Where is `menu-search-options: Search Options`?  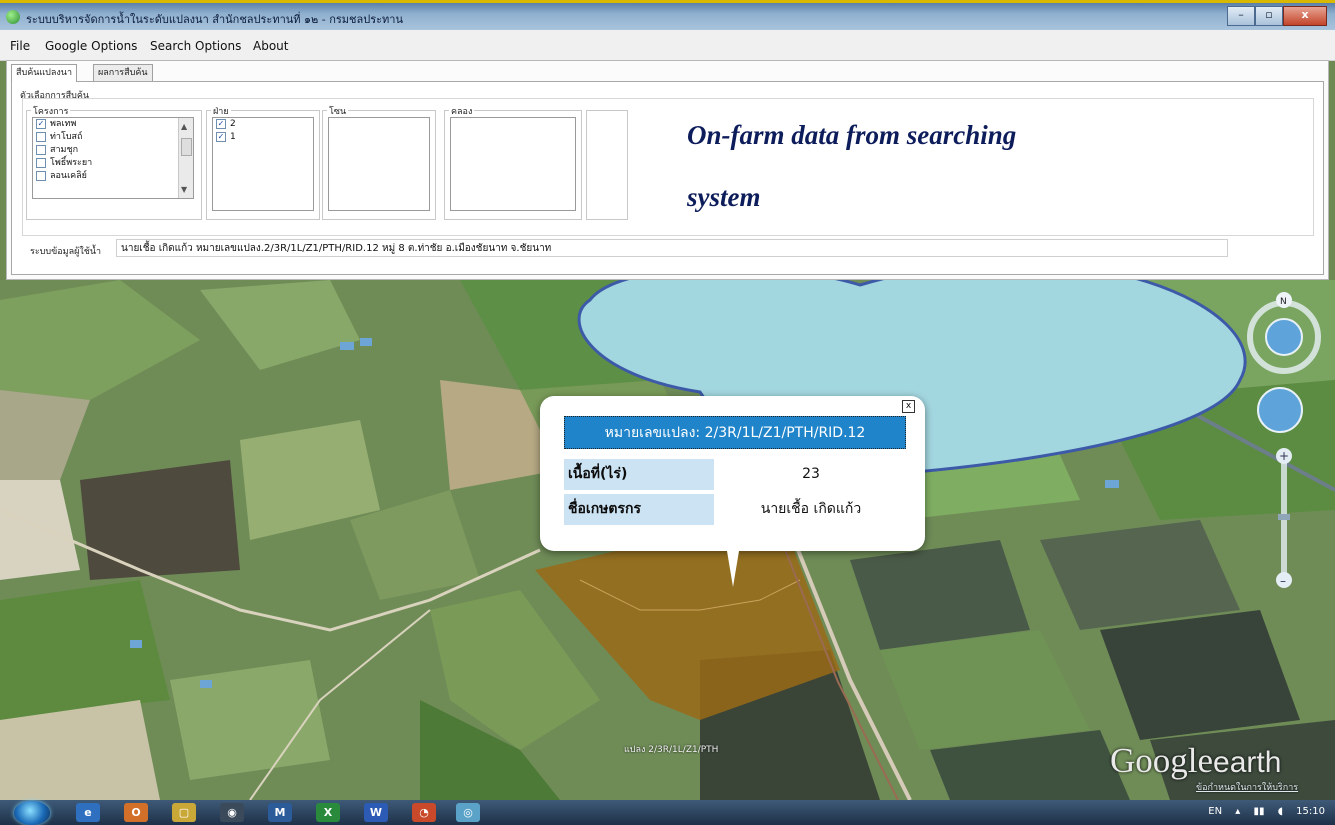
menu-search-options: Search Options is located at coordinates (195, 46).